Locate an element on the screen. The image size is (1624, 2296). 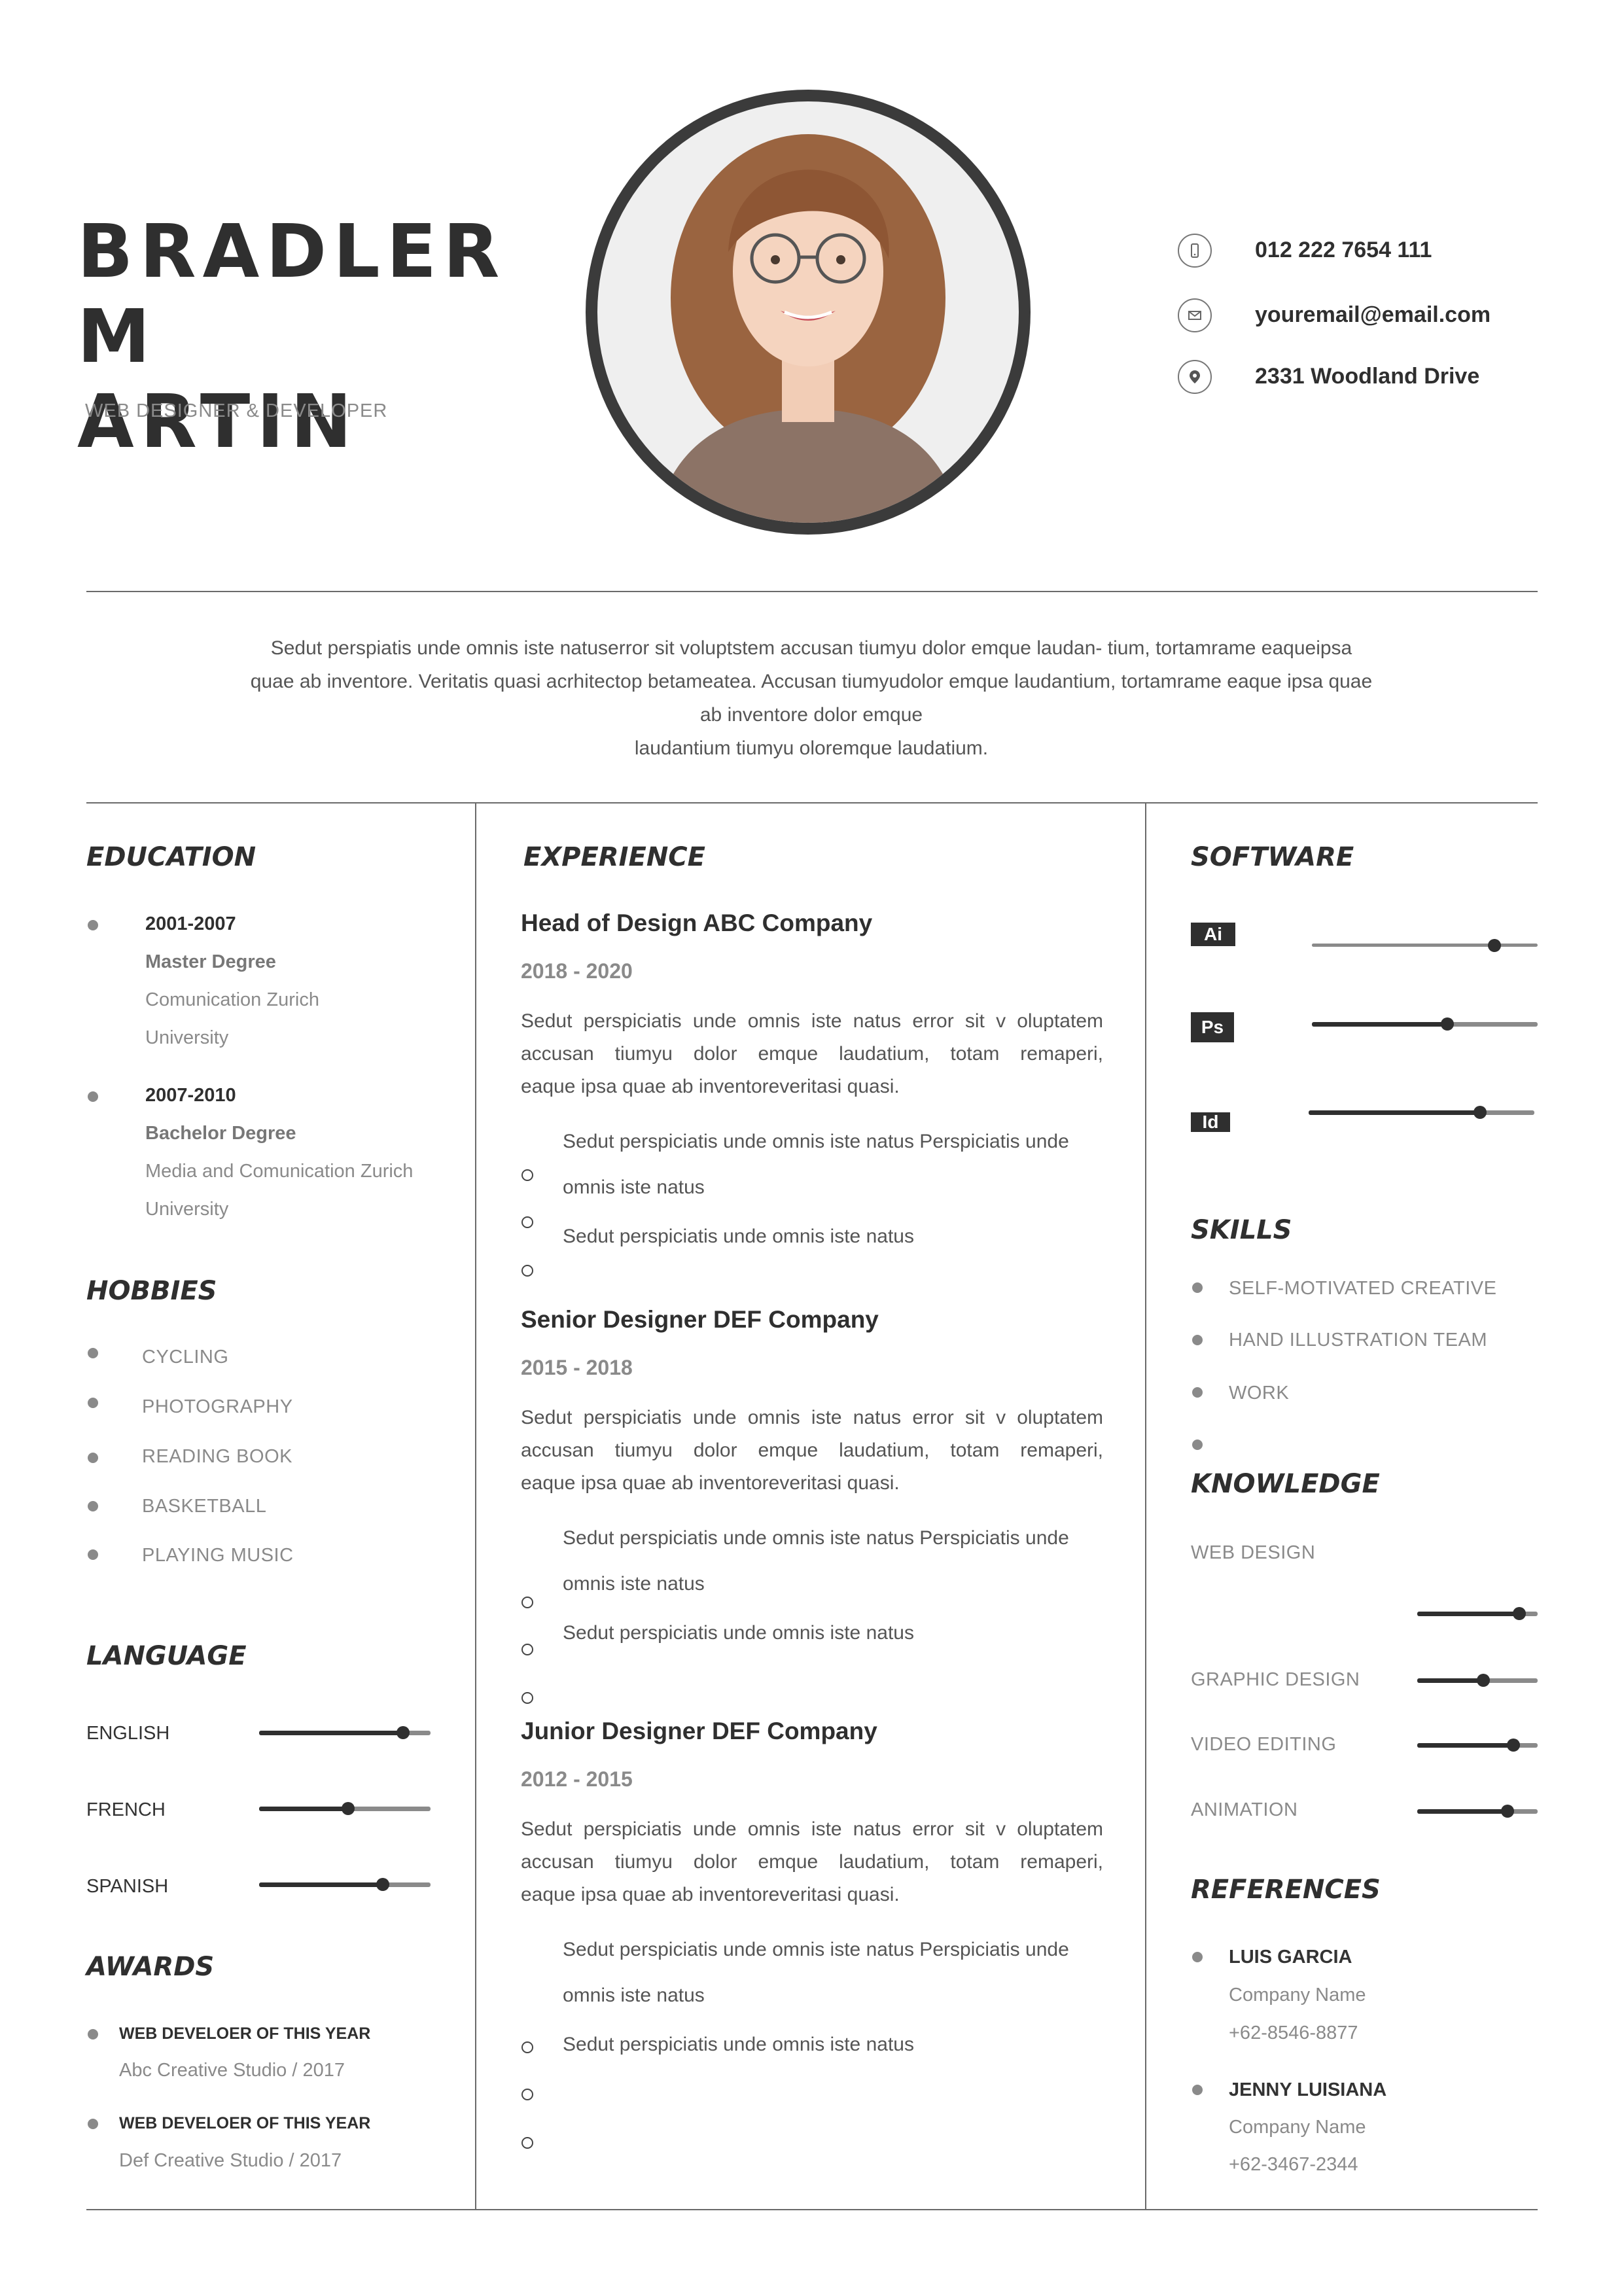
awards-title: AWARDS is located at coordinates (150, 1967).